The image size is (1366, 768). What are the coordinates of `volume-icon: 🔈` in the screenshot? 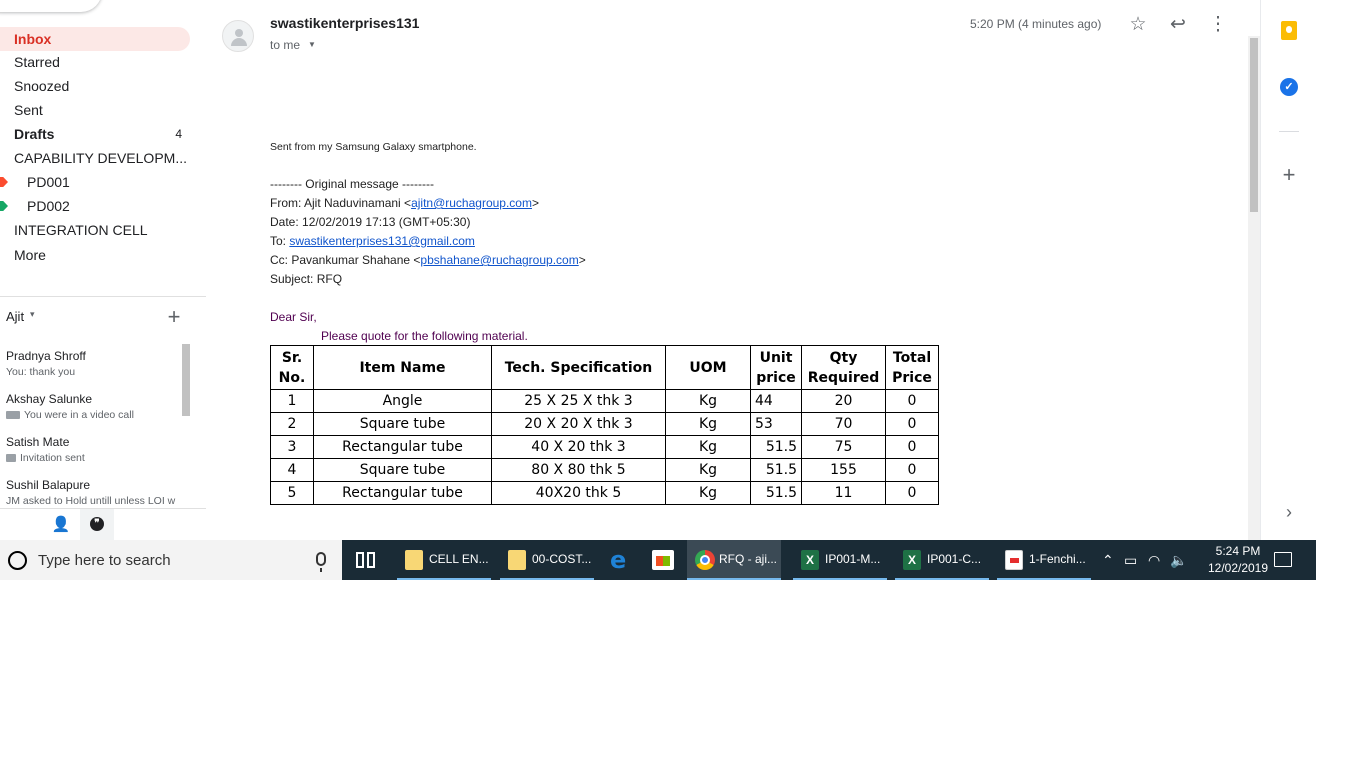 It's located at (1178, 560).